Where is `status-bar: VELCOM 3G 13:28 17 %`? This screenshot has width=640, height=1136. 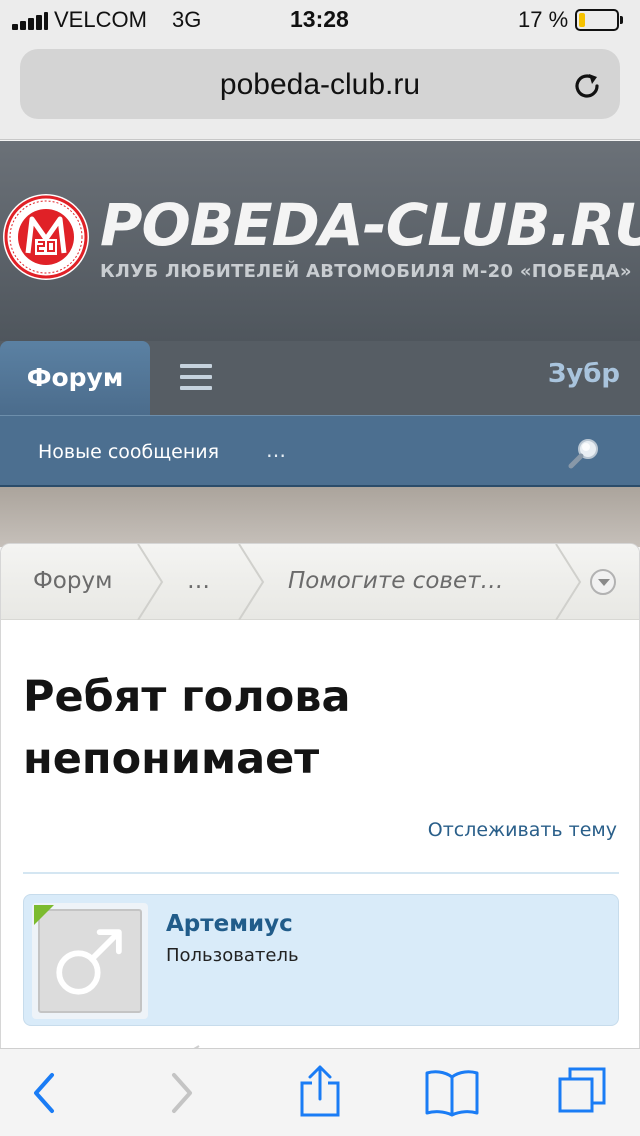 status-bar: VELCOM 3G 13:28 17 % is located at coordinates (320, 20).